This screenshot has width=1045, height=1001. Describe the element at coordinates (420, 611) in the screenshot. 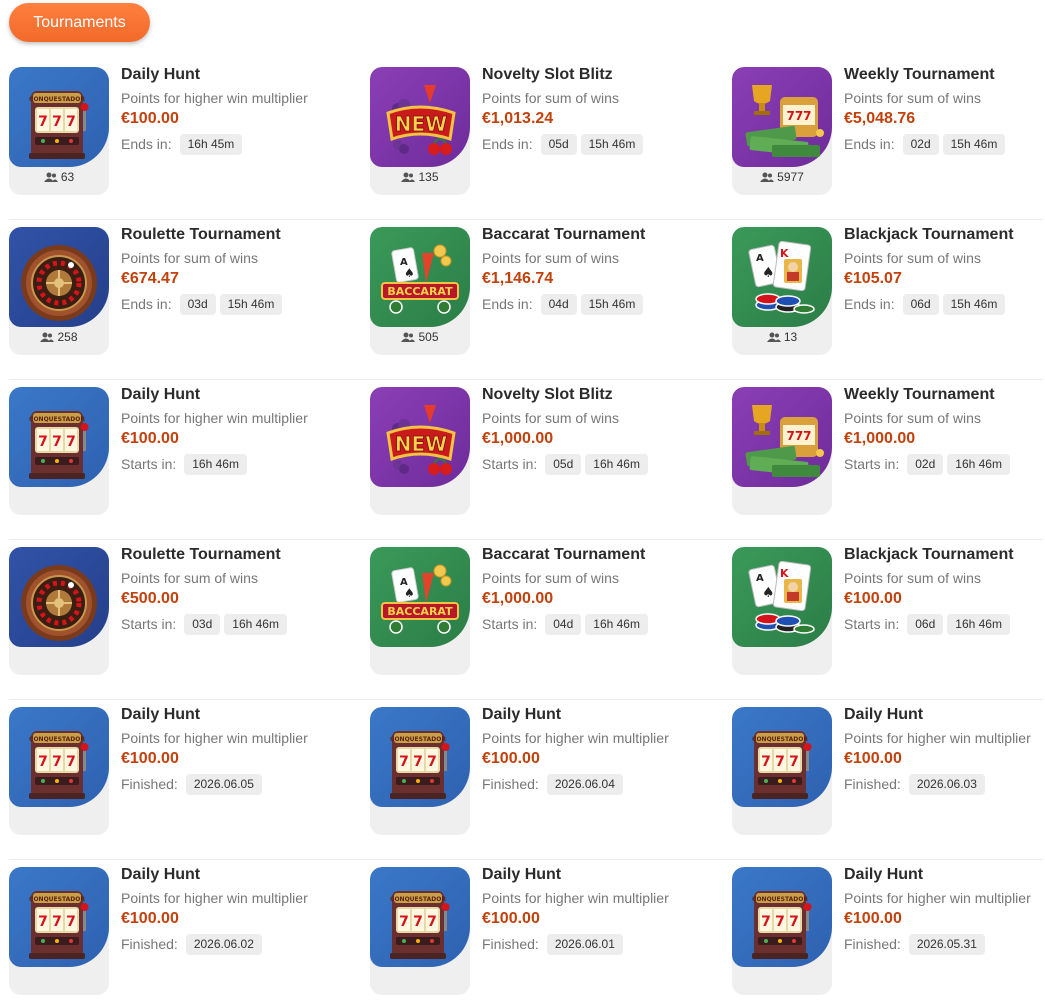

I see `tournament-thumbnail: A ♠ BACCARAT` at that location.